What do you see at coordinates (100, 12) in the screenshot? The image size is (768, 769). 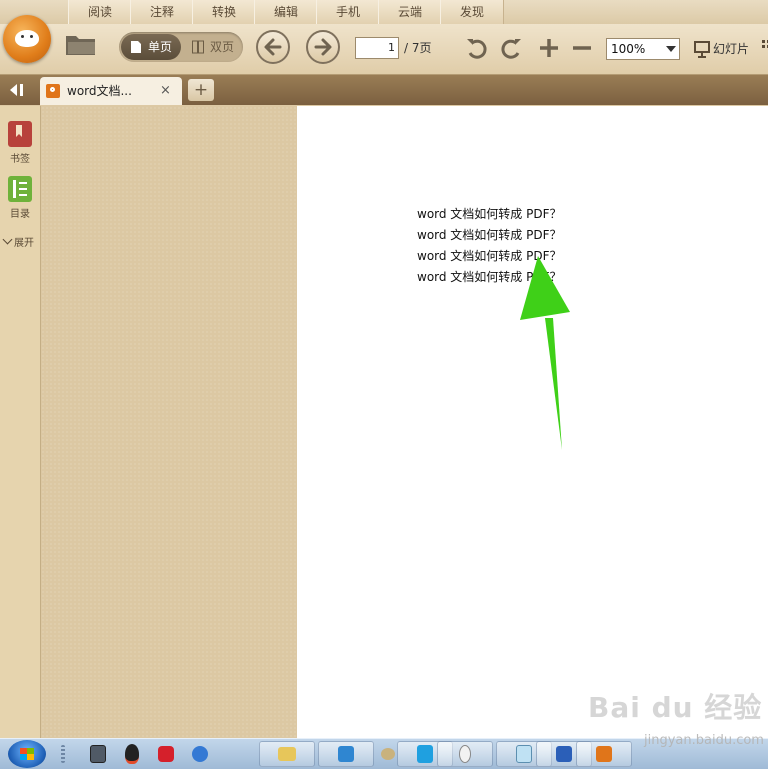 I see `tab-read: 阅读` at bounding box center [100, 12].